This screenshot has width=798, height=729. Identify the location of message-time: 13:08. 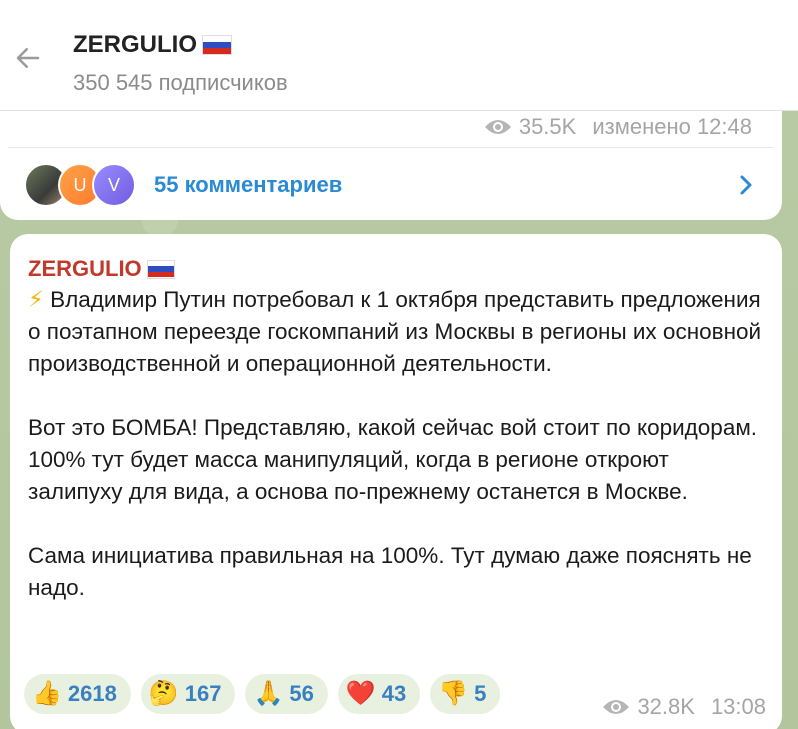
(738, 706).